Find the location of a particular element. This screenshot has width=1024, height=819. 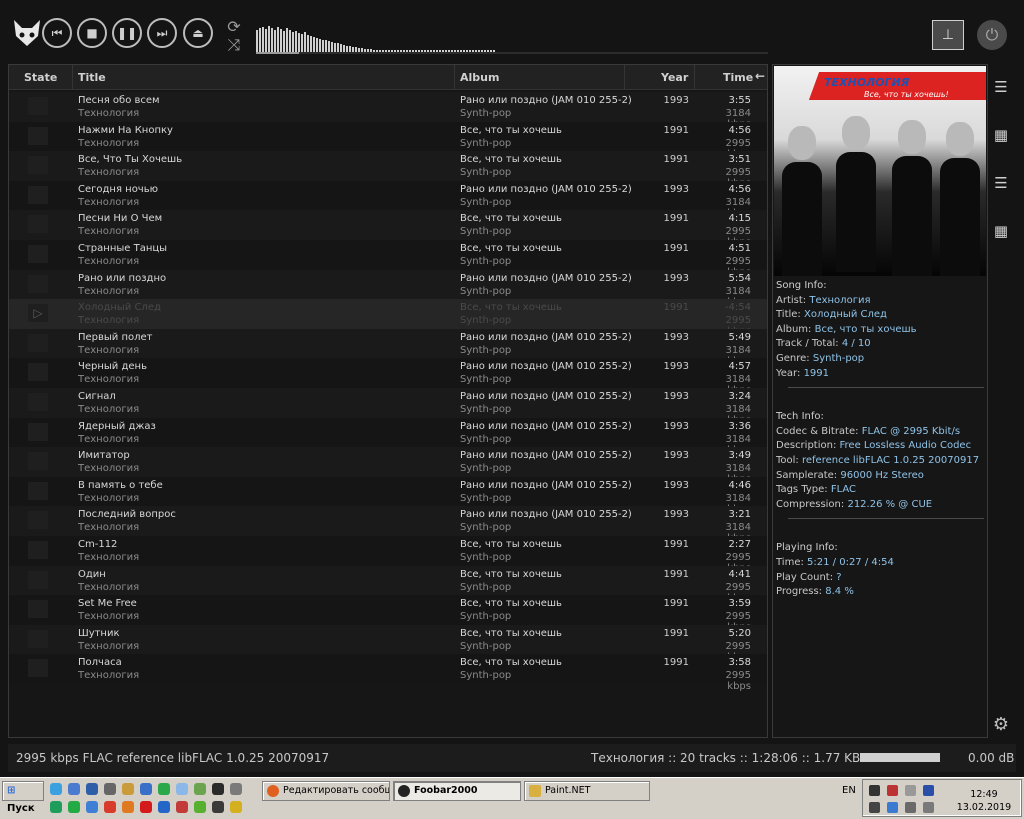

track-time: 5:20 is located at coordinates (739, 633).